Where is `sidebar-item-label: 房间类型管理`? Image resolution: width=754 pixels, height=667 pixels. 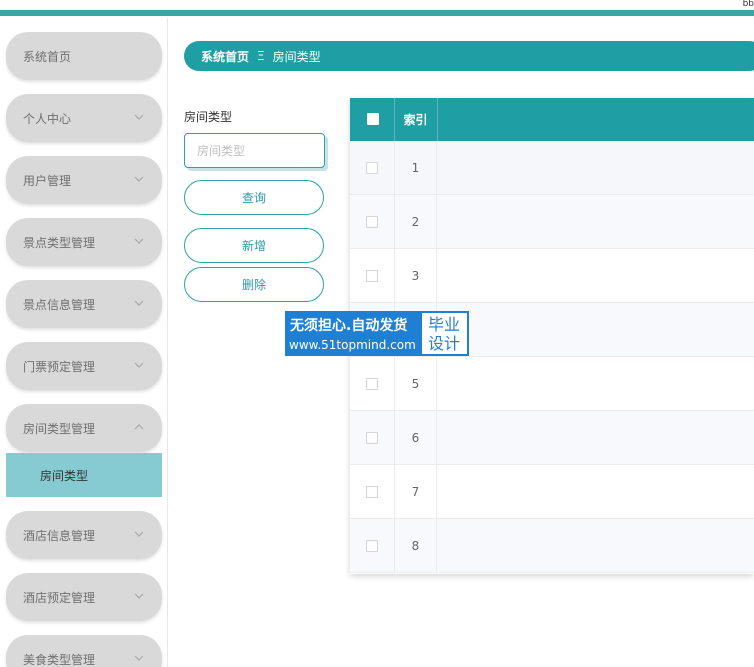
sidebar-item-label: 房间类型管理 is located at coordinates (59, 428).